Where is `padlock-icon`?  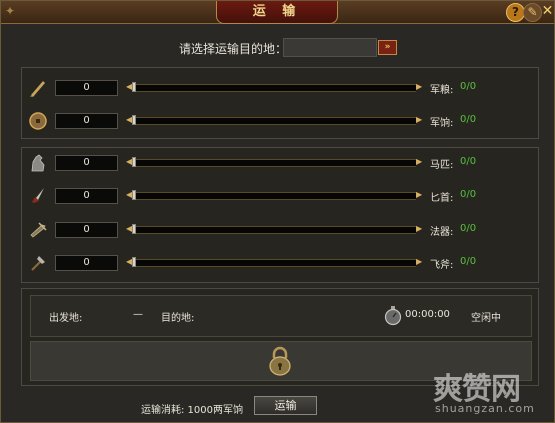
padlock-icon is located at coordinates (280, 361).